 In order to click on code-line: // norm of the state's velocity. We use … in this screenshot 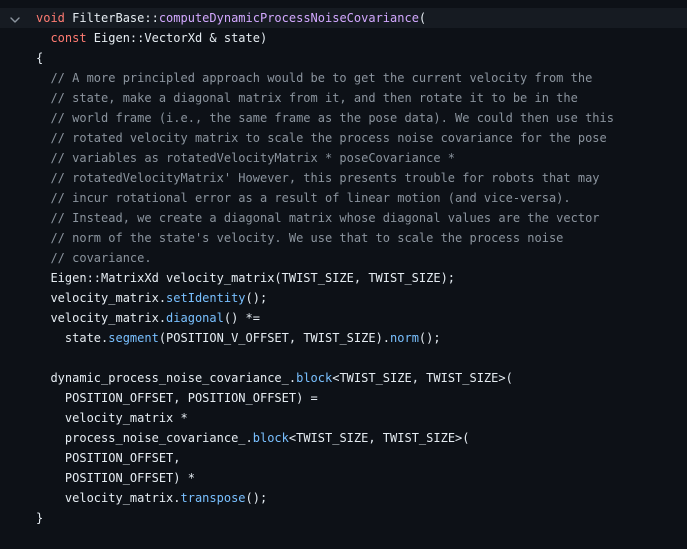, I will do `click(343, 238)`.